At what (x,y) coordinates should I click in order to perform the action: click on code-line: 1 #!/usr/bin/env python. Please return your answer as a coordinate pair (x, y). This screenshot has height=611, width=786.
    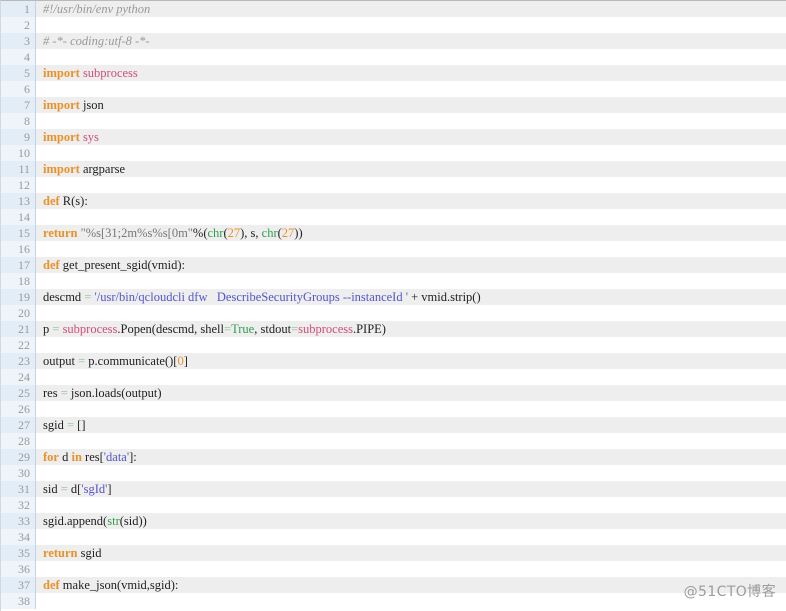
    Looking at the image, I should click on (393, 9).